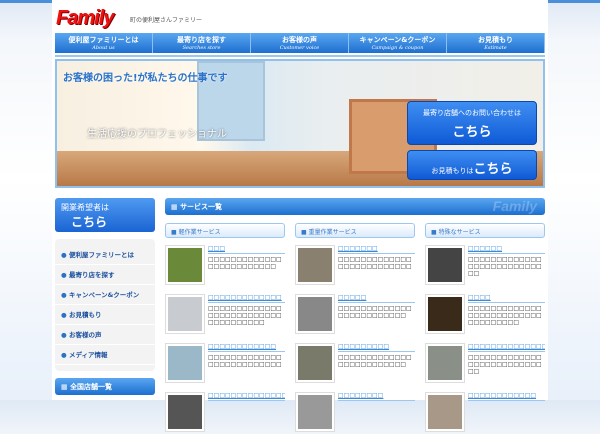 This screenshot has width=600, height=434. Describe the element at coordinates (485, 230) in the screenshot. I see `column-heading: 特殊なサービス` at that location.